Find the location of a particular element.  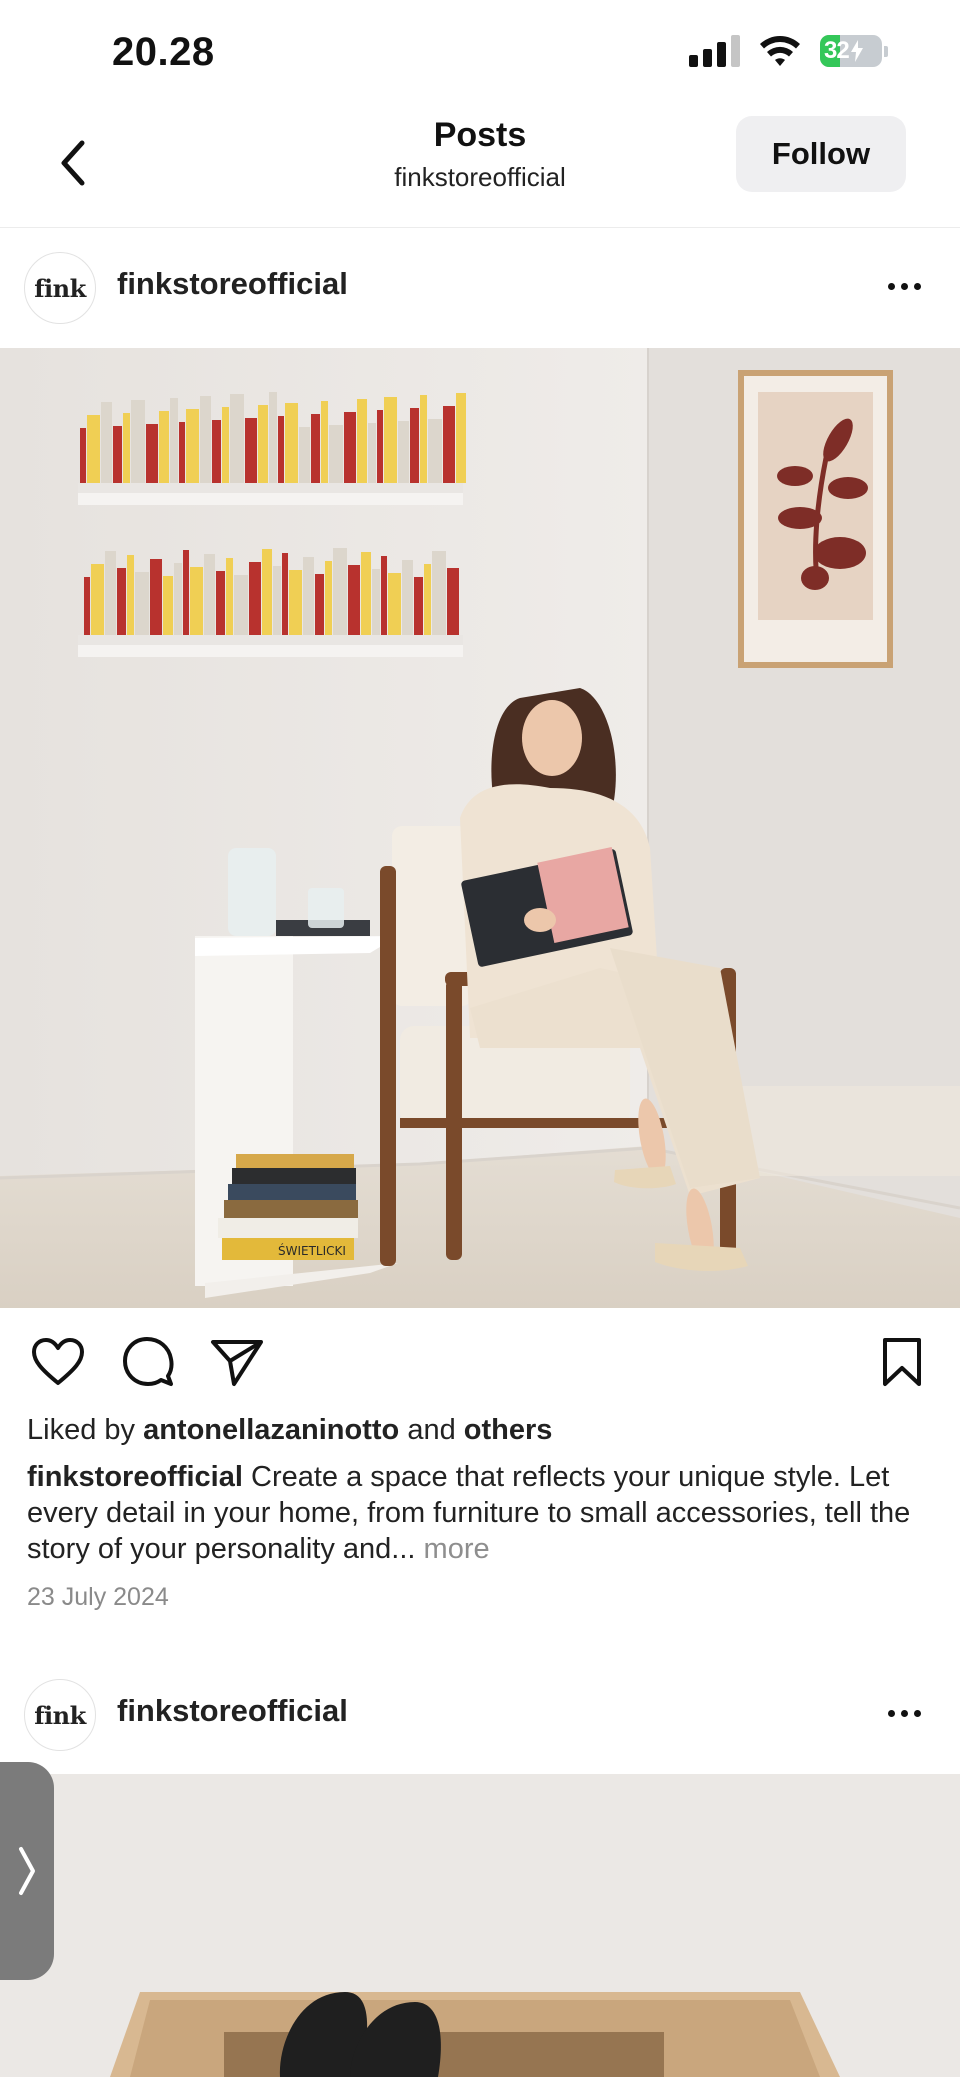

comment-icon is located at coordinates (148, 1361).